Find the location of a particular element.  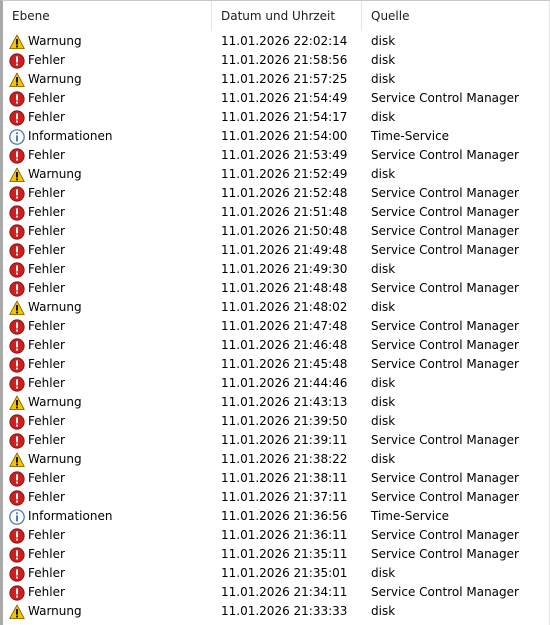

datetime-cell: 11.01.2026 21:48:02 is located at coordinates (284, 307).